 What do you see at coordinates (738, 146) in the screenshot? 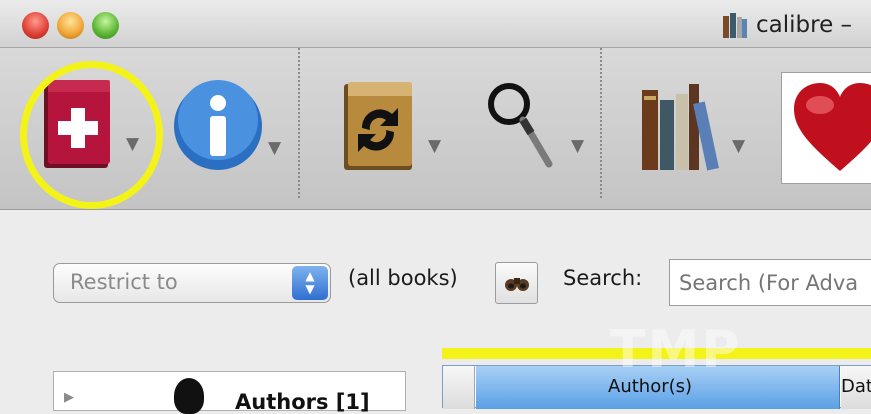
I see `library-menu-caret: ▼` at bounding box center [738, 146].